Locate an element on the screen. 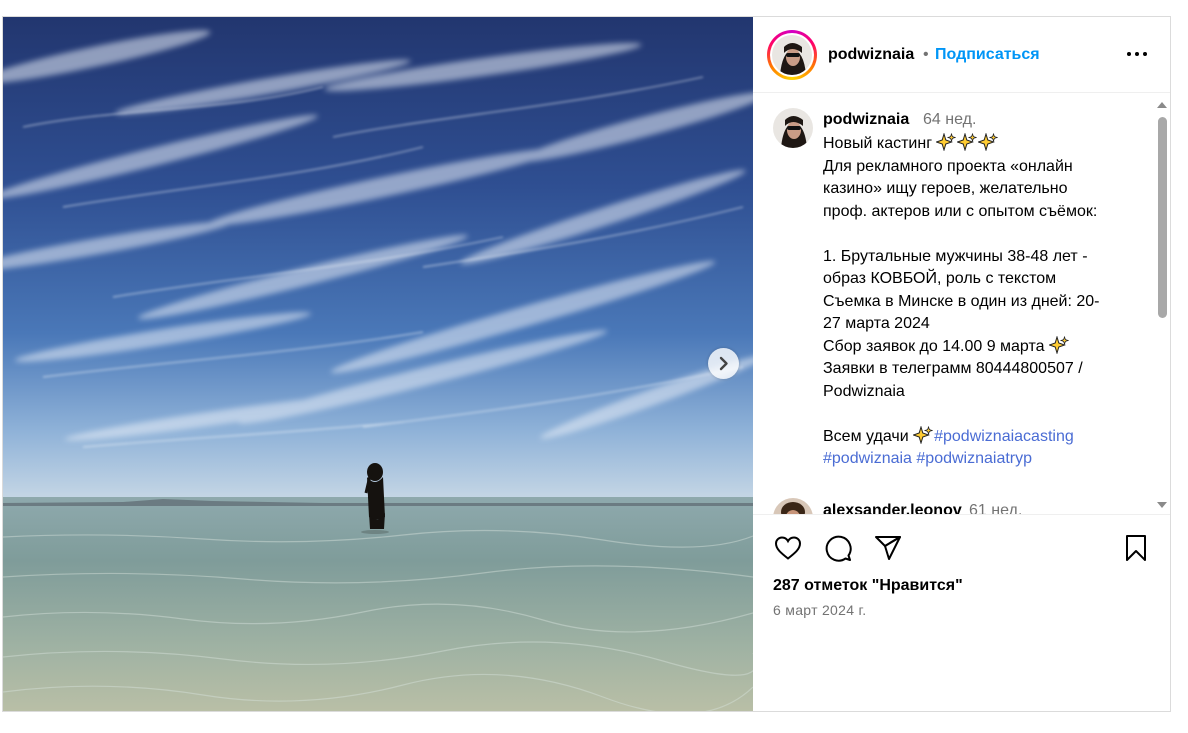 This screenshot has width=1188, height=733. heart-icon is located at coordinates (788, 548).